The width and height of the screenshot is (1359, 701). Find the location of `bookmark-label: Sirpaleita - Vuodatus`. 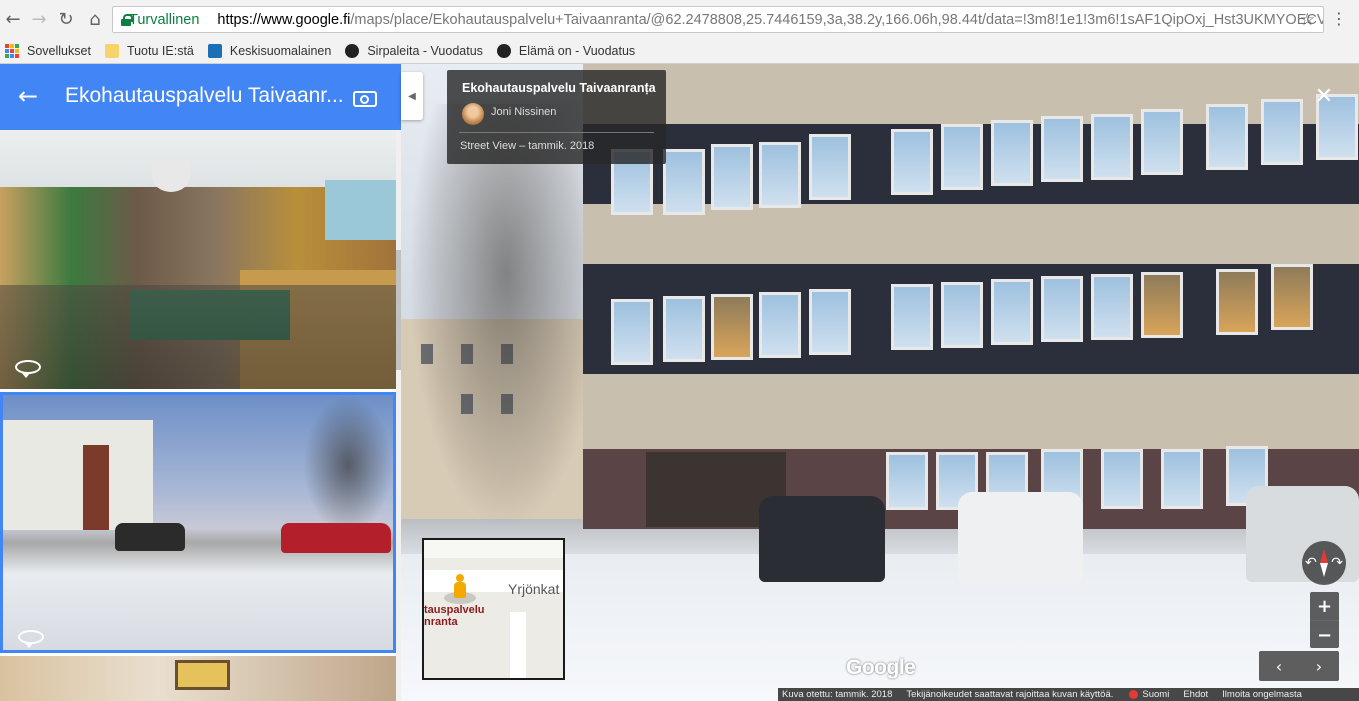

bookmark-label: Sirpaleita - Vuodatus is located at coordinates (425, 50).